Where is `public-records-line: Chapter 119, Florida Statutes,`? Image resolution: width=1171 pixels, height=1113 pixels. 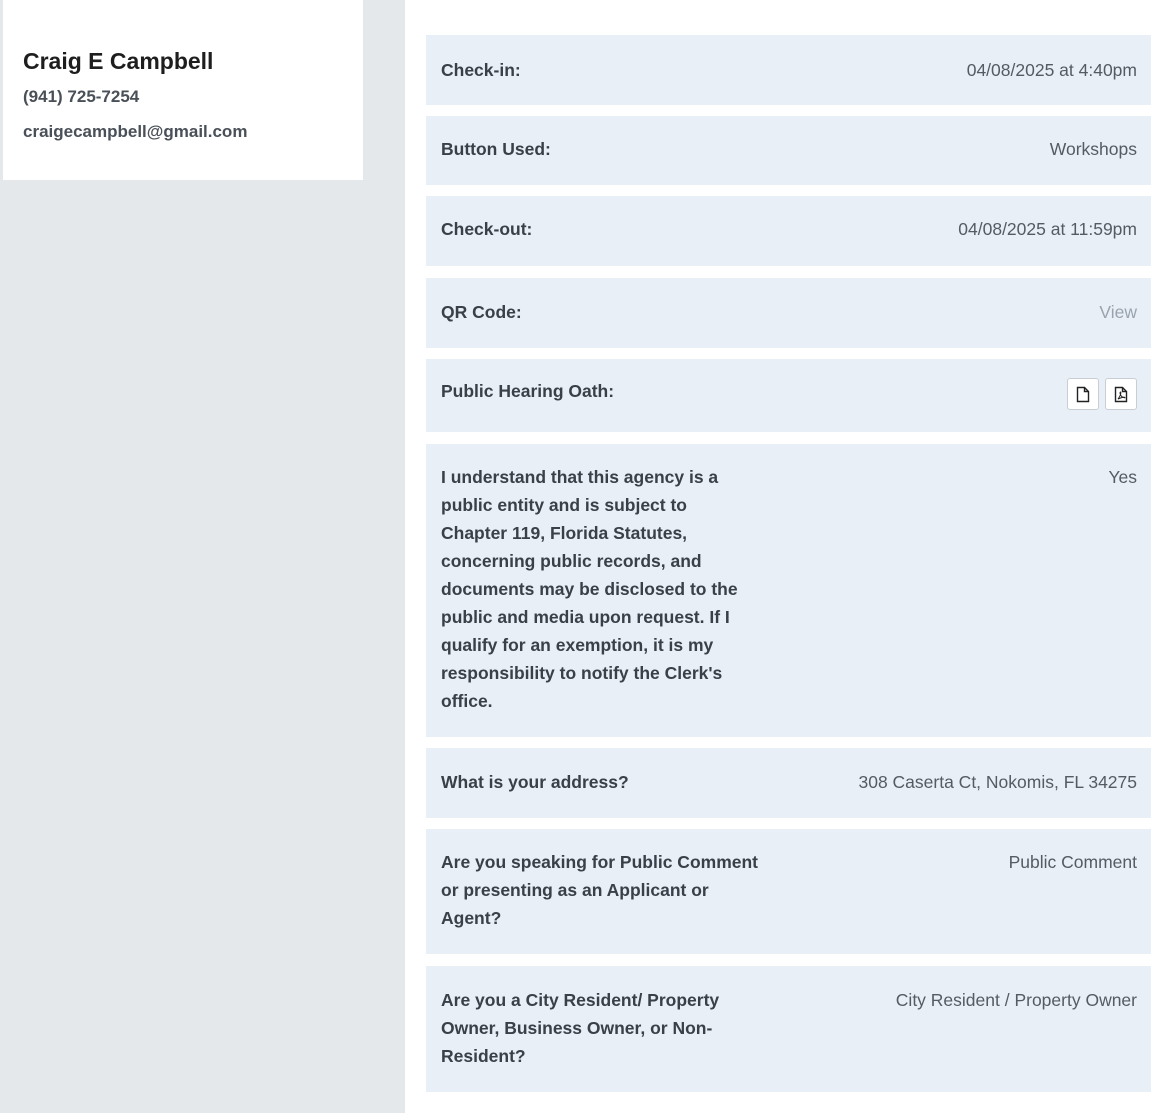 public-records-line: Chapter 119, Florida Statutes, is located at coordinates (564, 533).